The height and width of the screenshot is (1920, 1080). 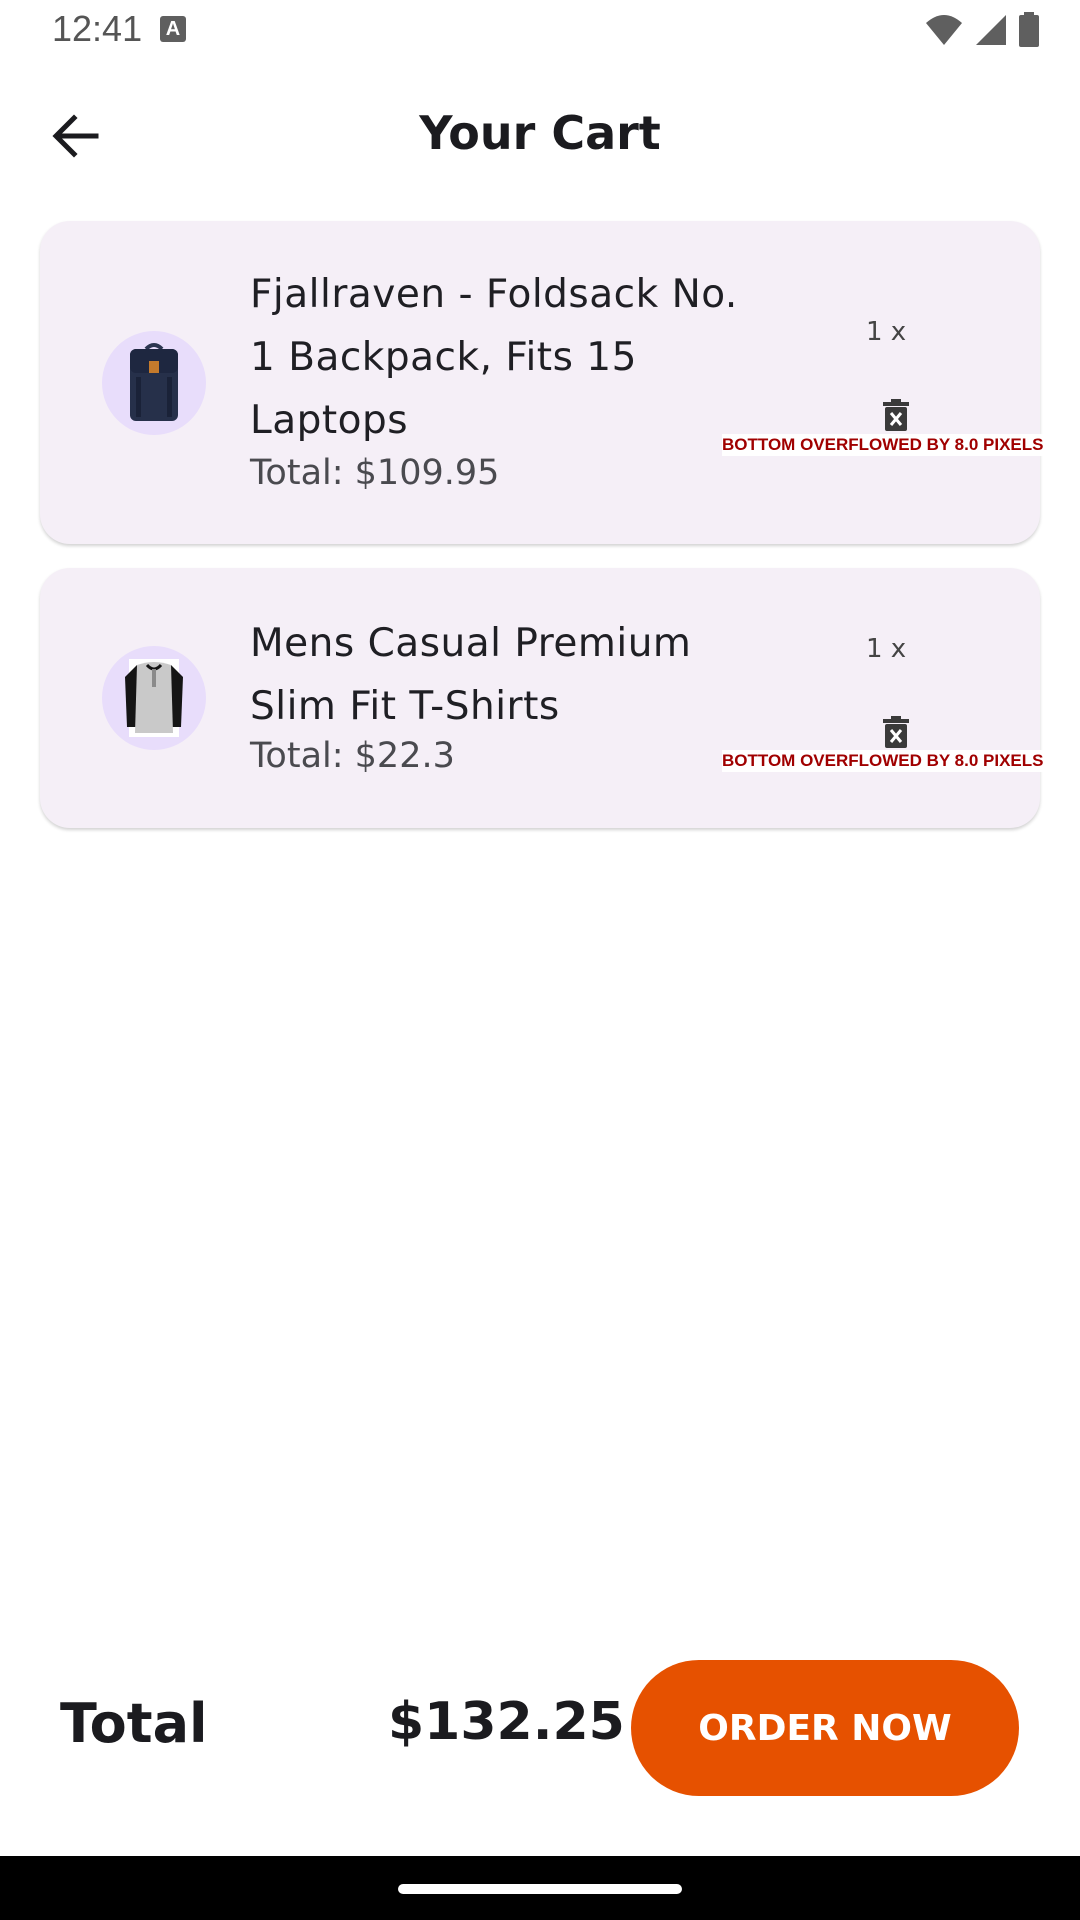 I want to click on backpack-image, so click(x=154, y=382).